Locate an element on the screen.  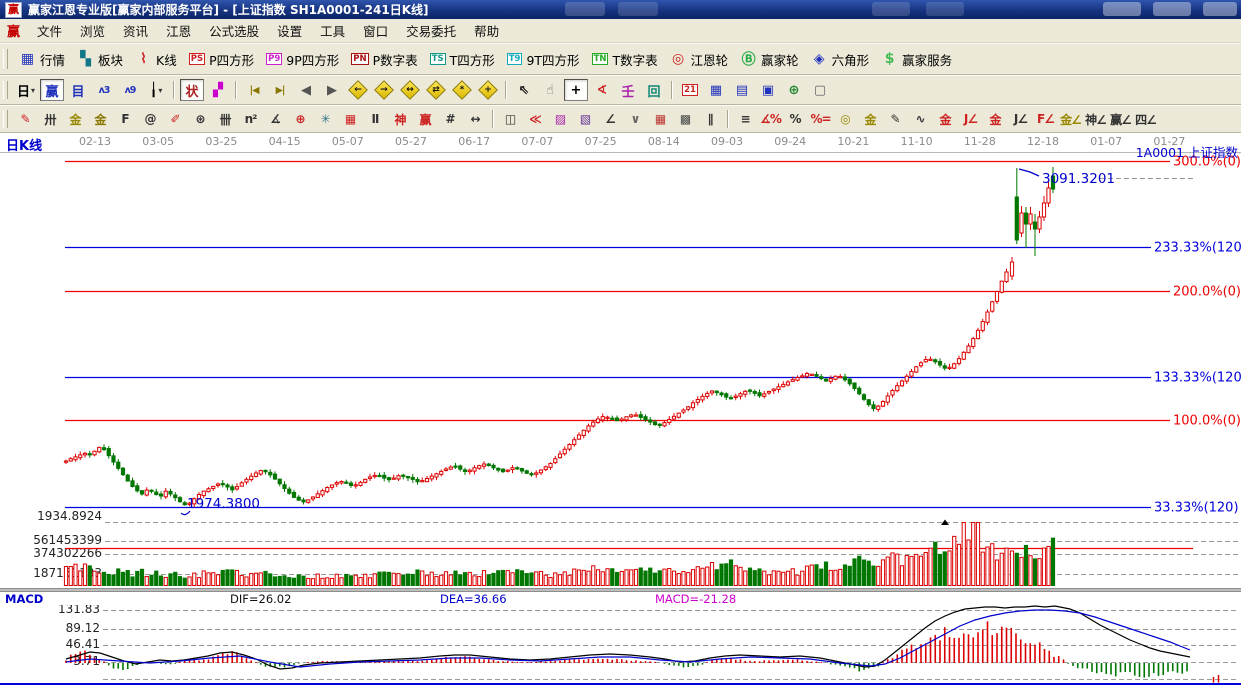
si-angle-button: 四∠ is located at coordinates (1145, 119).